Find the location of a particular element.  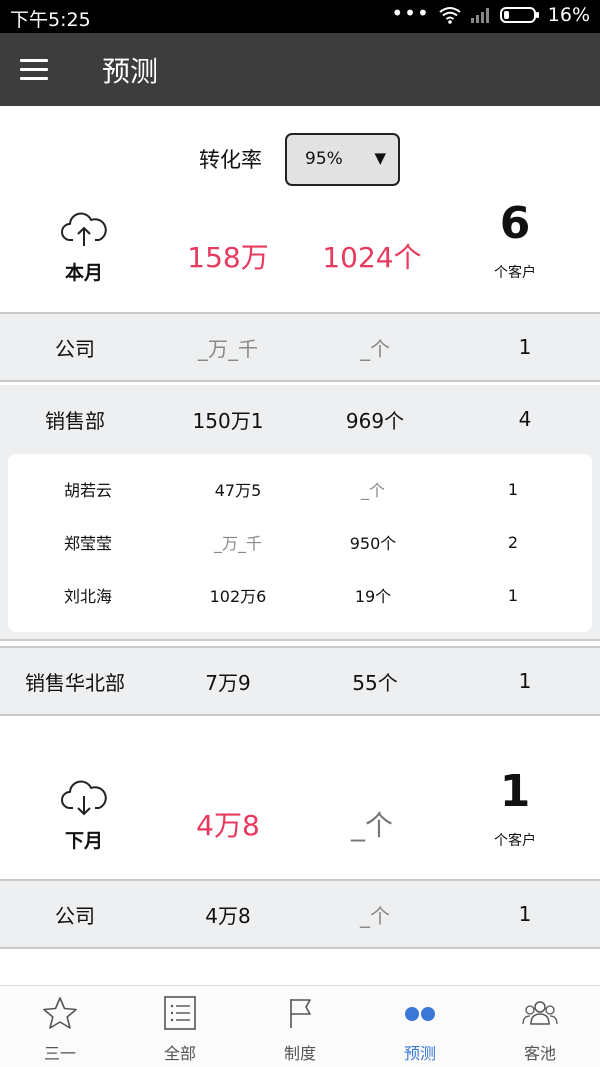

tab-customer-pool: 客池 is located at coordinates (540, 1026).